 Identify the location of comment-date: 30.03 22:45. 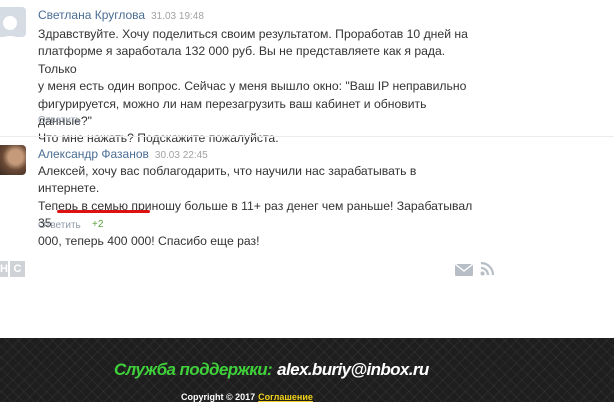
(181, 155).